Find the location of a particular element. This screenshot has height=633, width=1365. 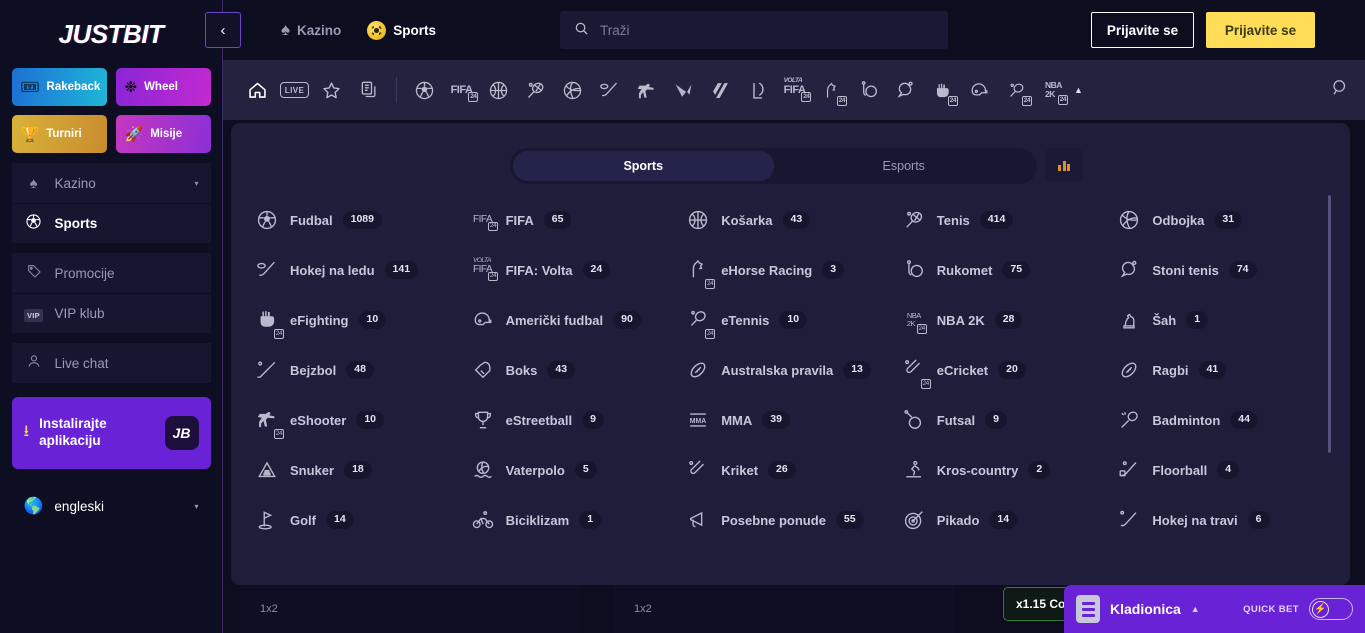

sport-item: Golf 14 is located at coordinates (356, 520).